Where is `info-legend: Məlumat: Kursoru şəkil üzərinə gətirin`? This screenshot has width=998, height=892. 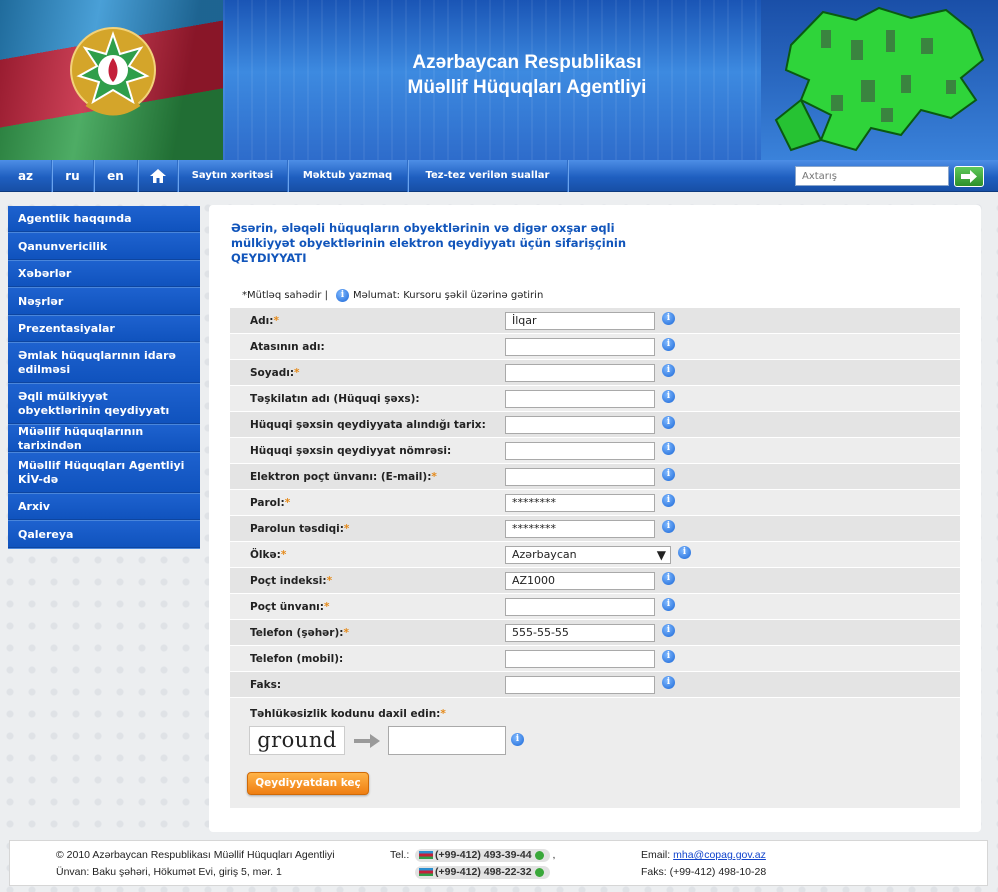
info-legend: Məlumat: Kursoru şəkil üzərinə gətirin is located at coordinates (448, 295).